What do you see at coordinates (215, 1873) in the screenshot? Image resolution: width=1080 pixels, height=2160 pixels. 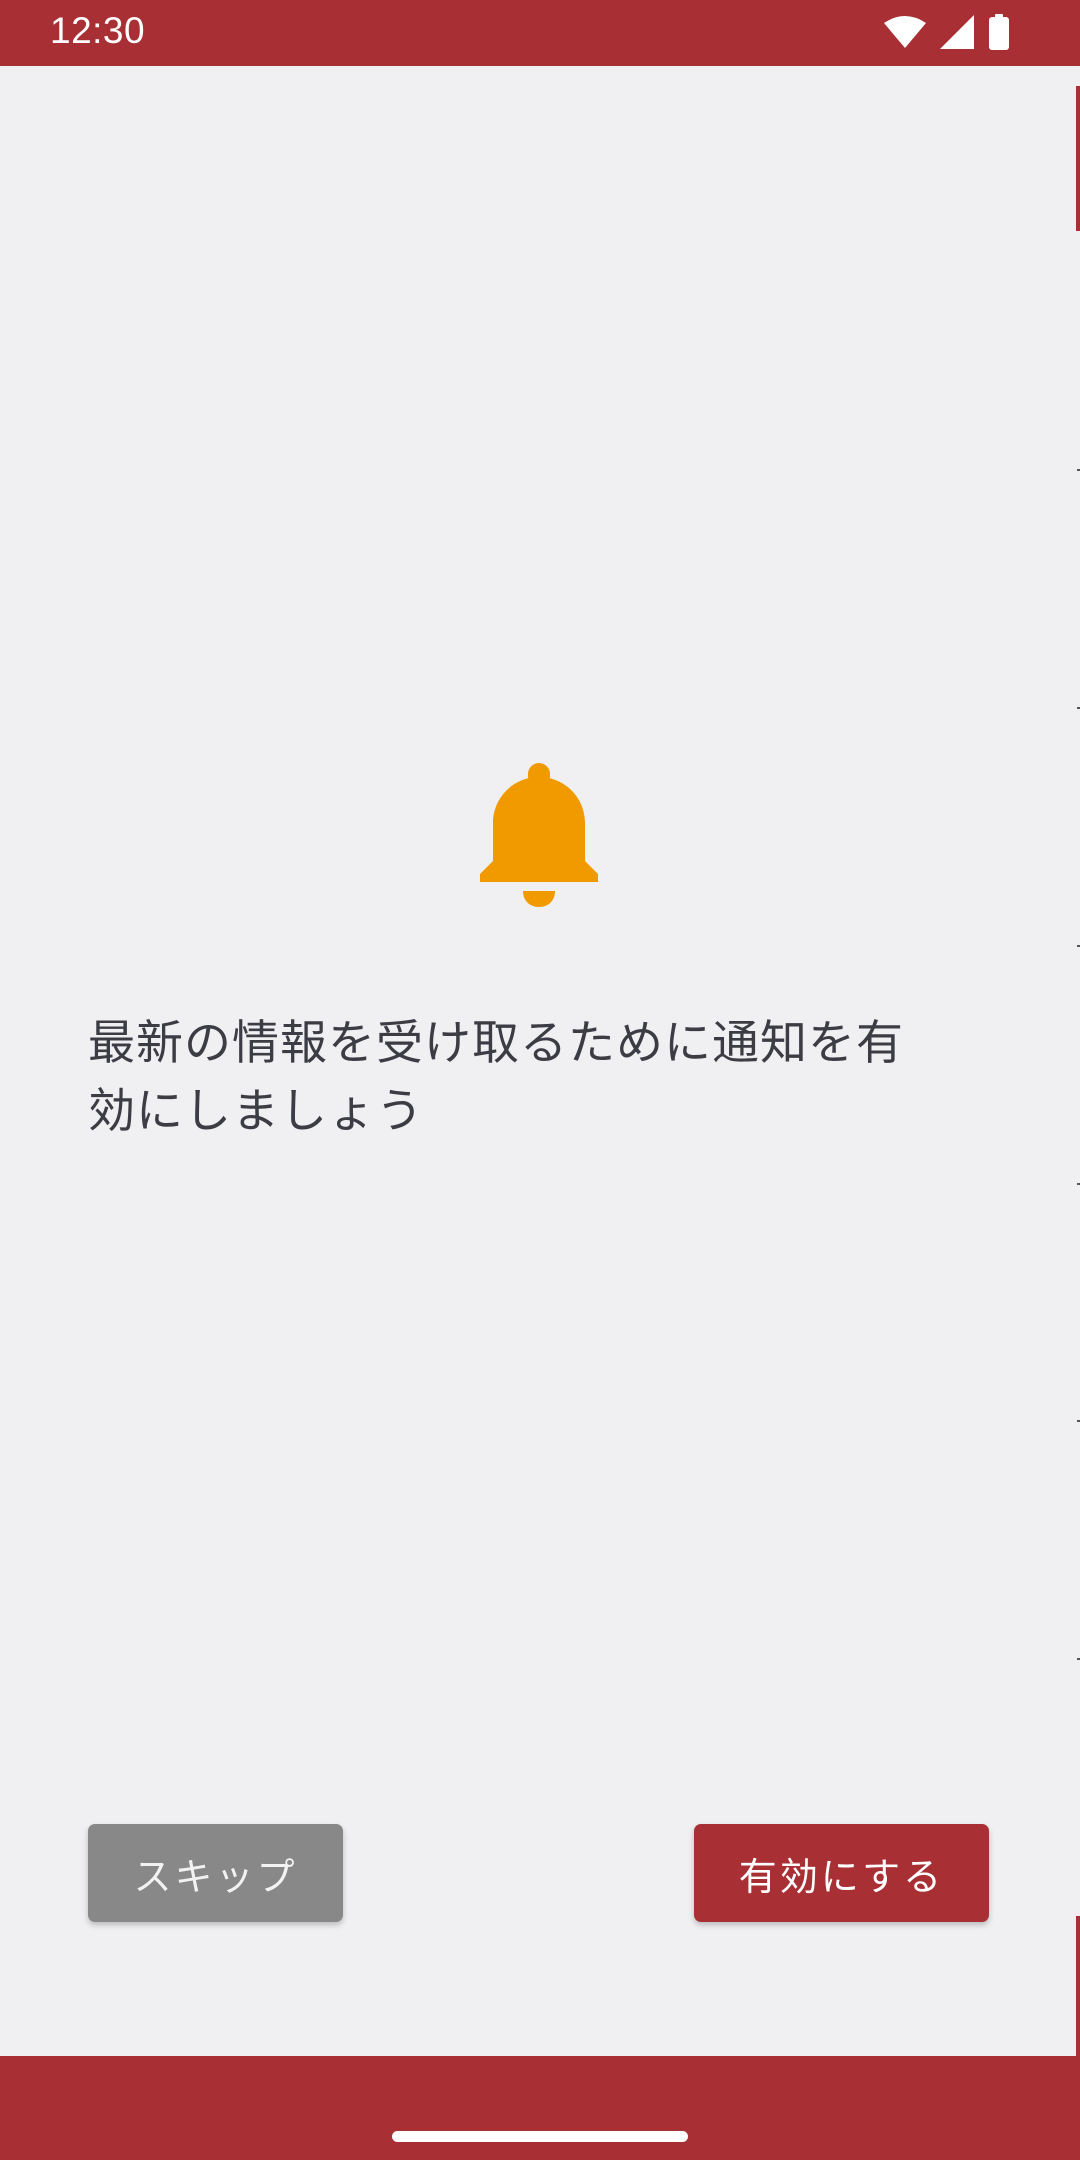 I see `skip-button: スキップ` at bounding box center [215, 1873].